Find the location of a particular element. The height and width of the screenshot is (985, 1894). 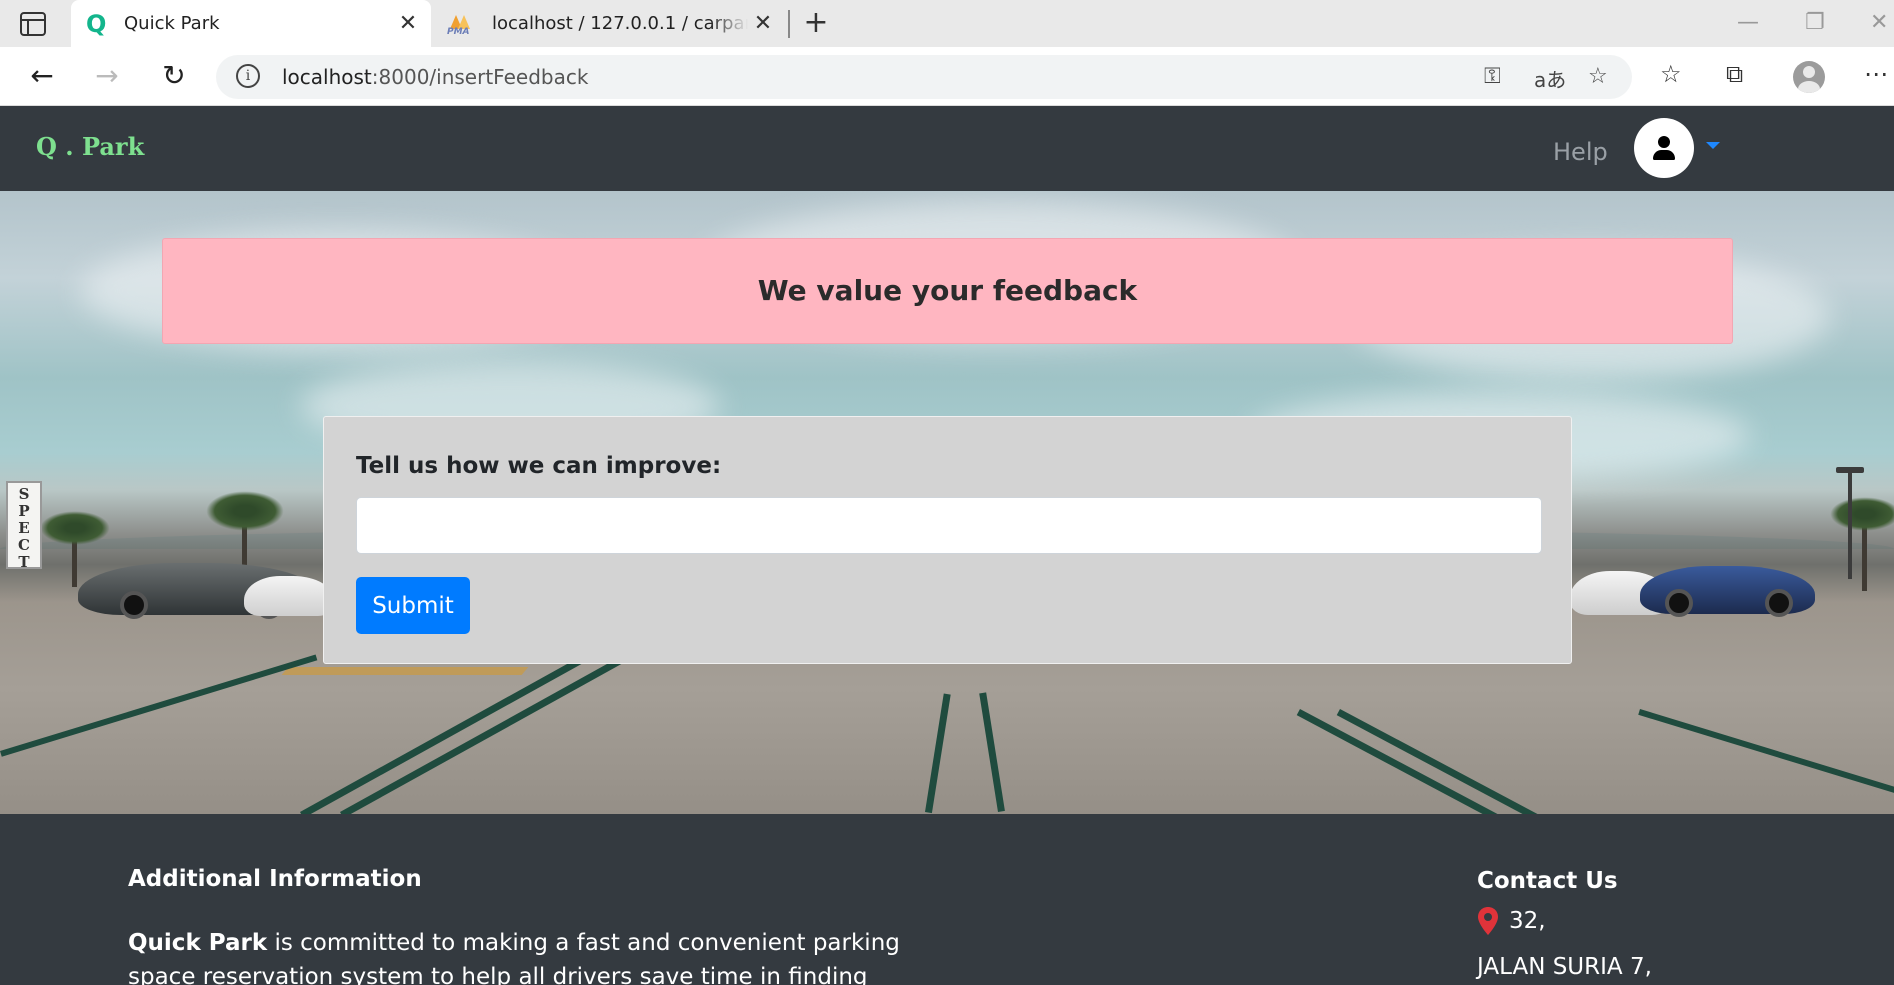

parking-sign: SPECT is located at coordinates (24, 526).